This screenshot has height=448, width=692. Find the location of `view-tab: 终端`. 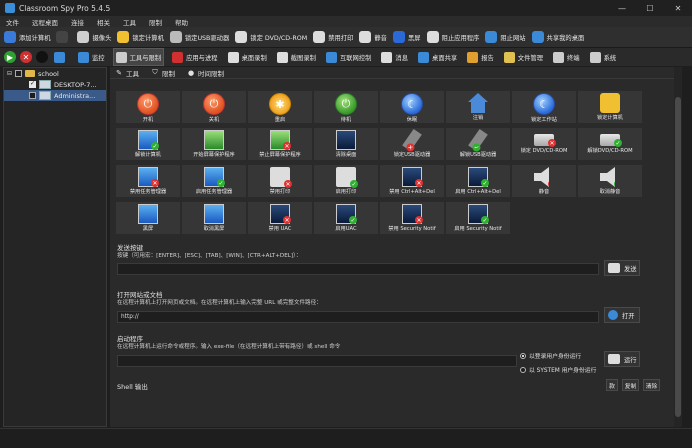

view-tab: 终端 is located at coordinates (566, 57).